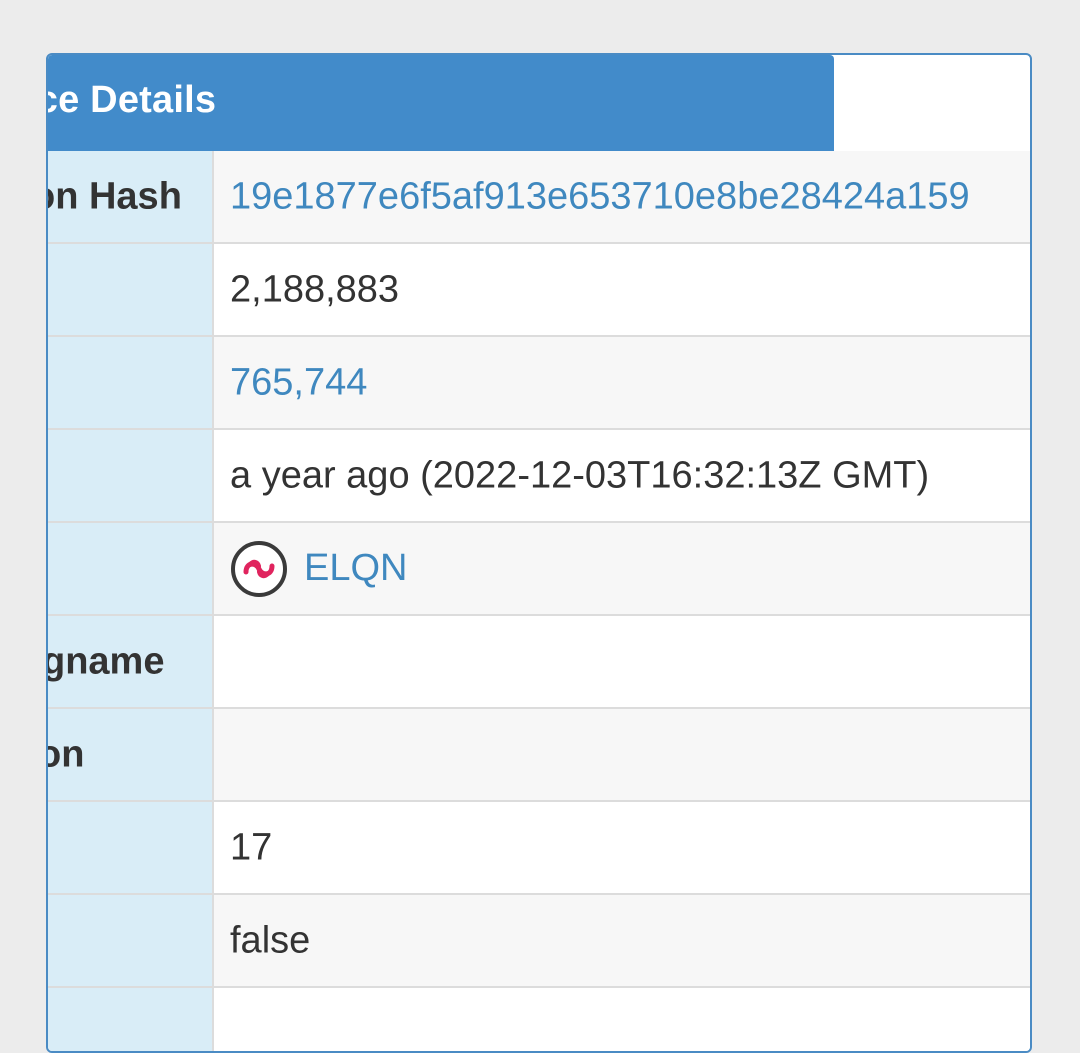 Image resolution: width=1080 pixels, height=1053 pixels. What do you see at coordinates (115, 196) in the screenshot?
I see `row-label: on Hash` at bounding box center [115, 196].